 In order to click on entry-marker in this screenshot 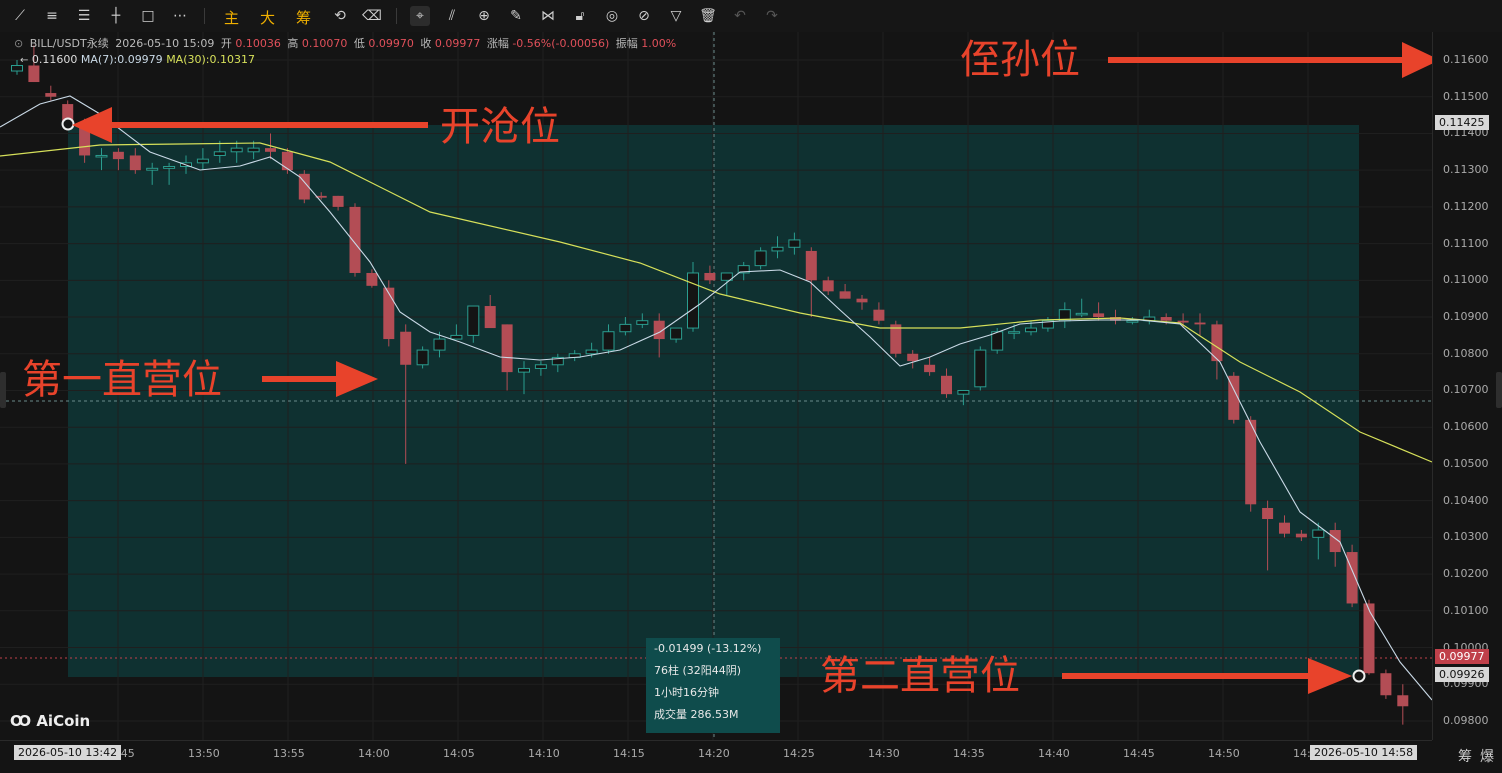, I will do `click(68, 124)`.